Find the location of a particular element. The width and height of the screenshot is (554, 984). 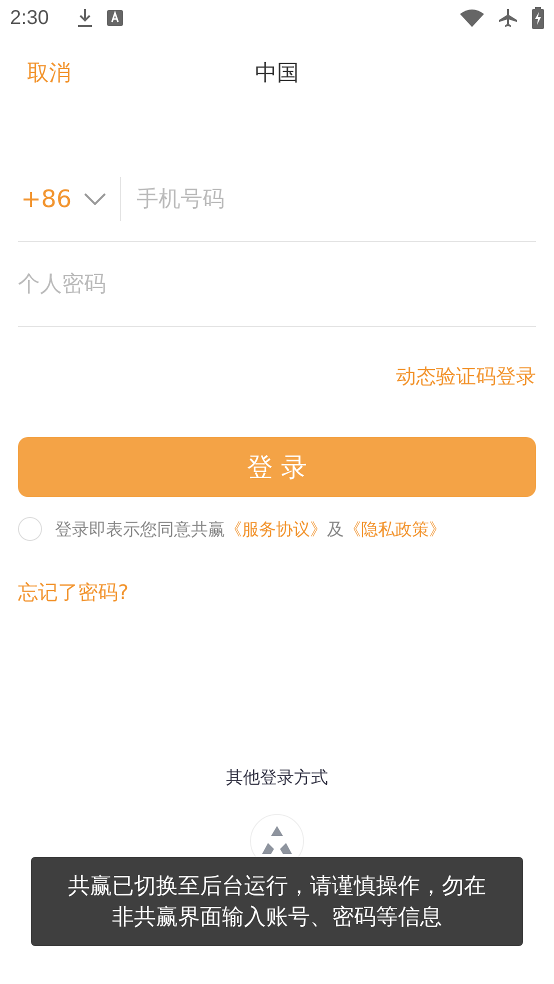

terms-link: 《服务协议》 is located at coordinates (276, 529).